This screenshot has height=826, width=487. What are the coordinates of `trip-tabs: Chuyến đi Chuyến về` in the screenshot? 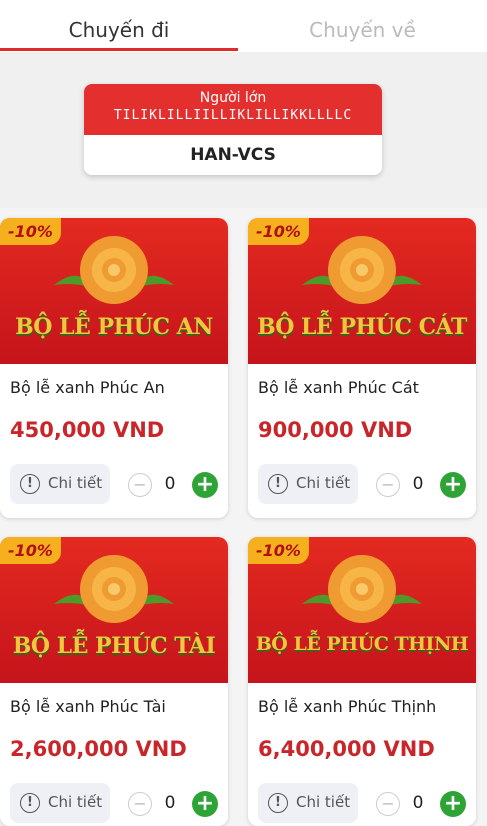 It's located at (243, 26).